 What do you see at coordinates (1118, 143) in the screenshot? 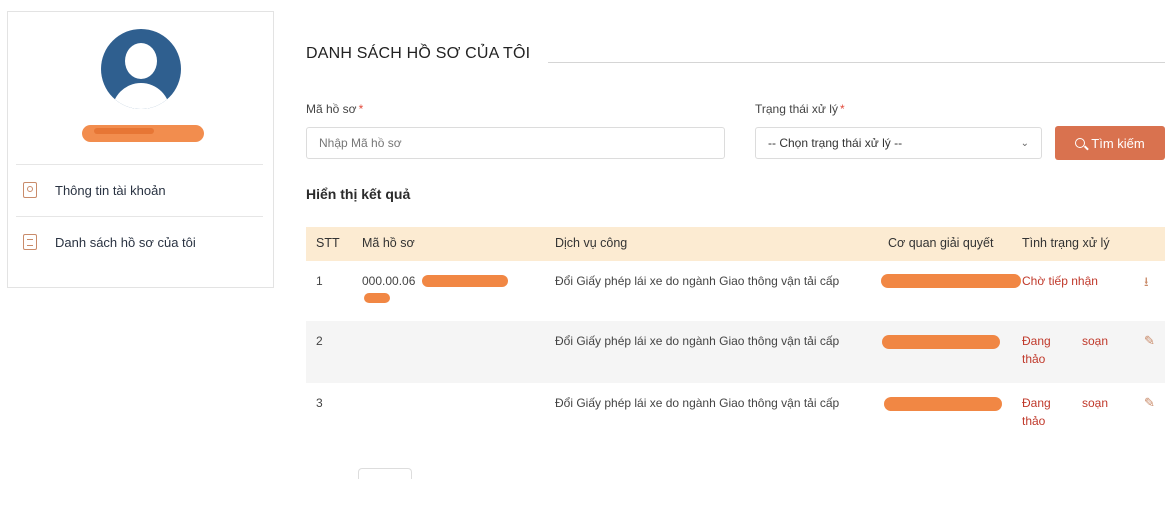
I see `search-button-label: Tìm kiếm` at bounding box center [1118, 143].